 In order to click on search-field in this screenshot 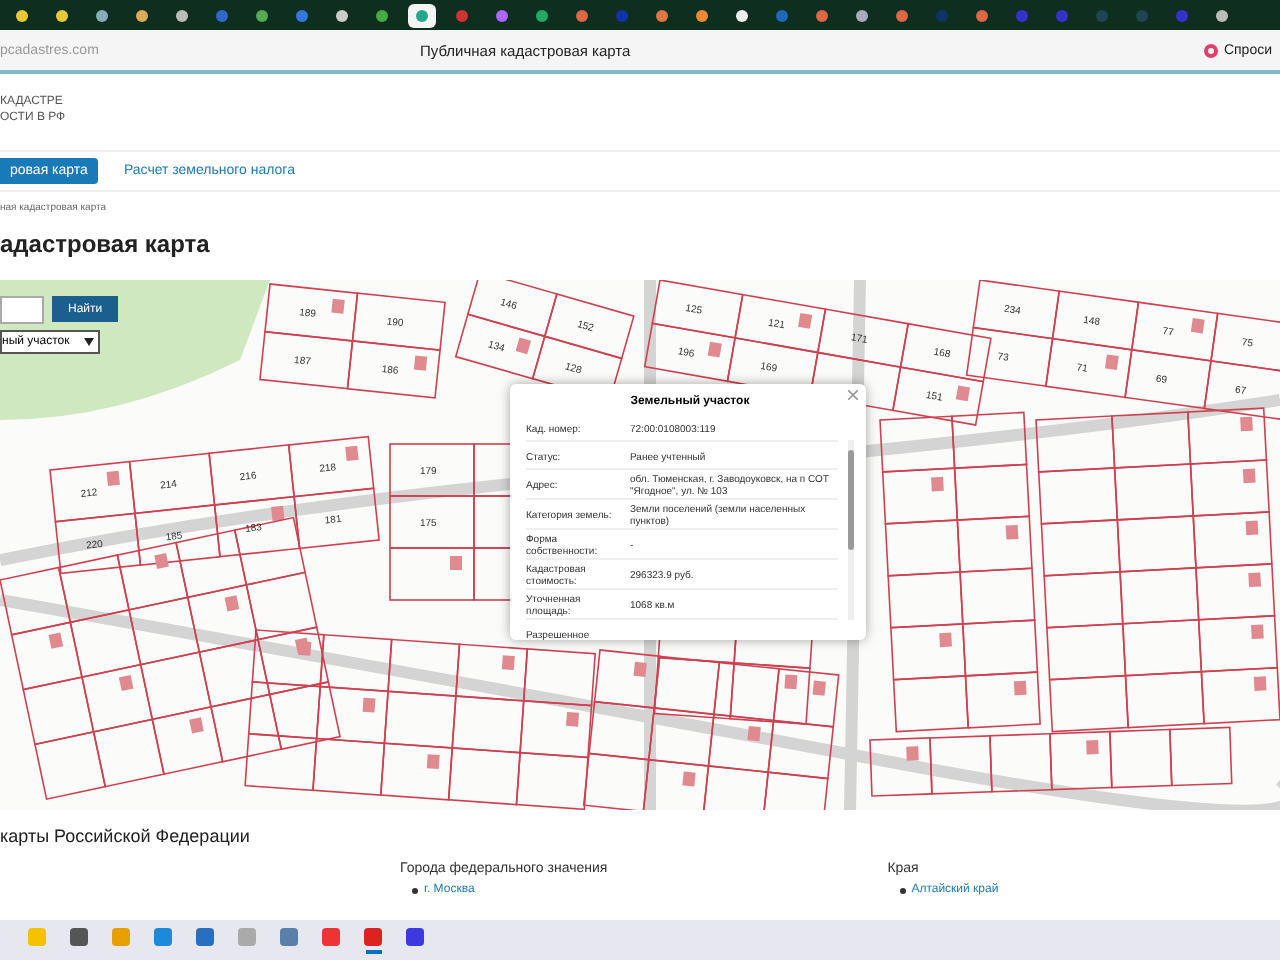, I will do `click(22, 310)`.